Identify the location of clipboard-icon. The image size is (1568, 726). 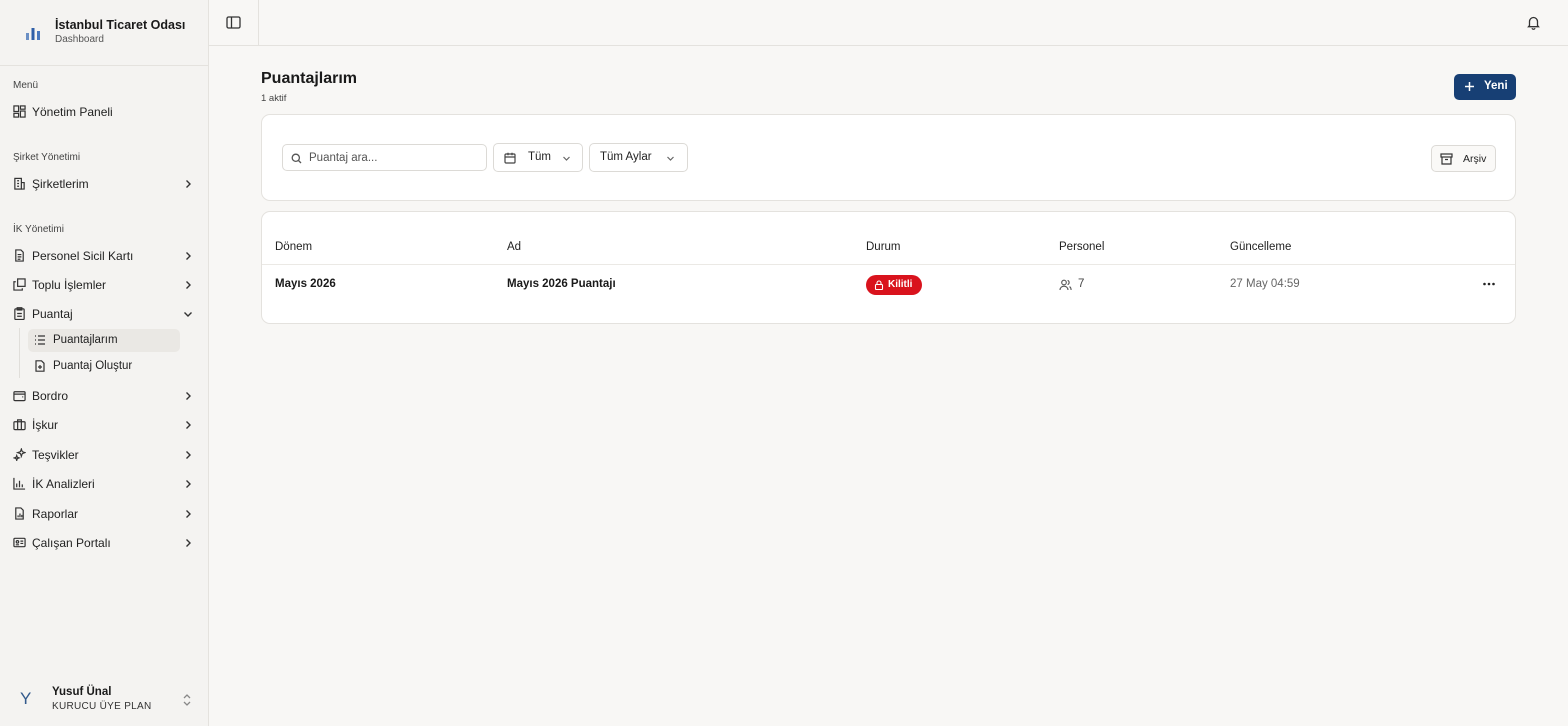
(19, 313).